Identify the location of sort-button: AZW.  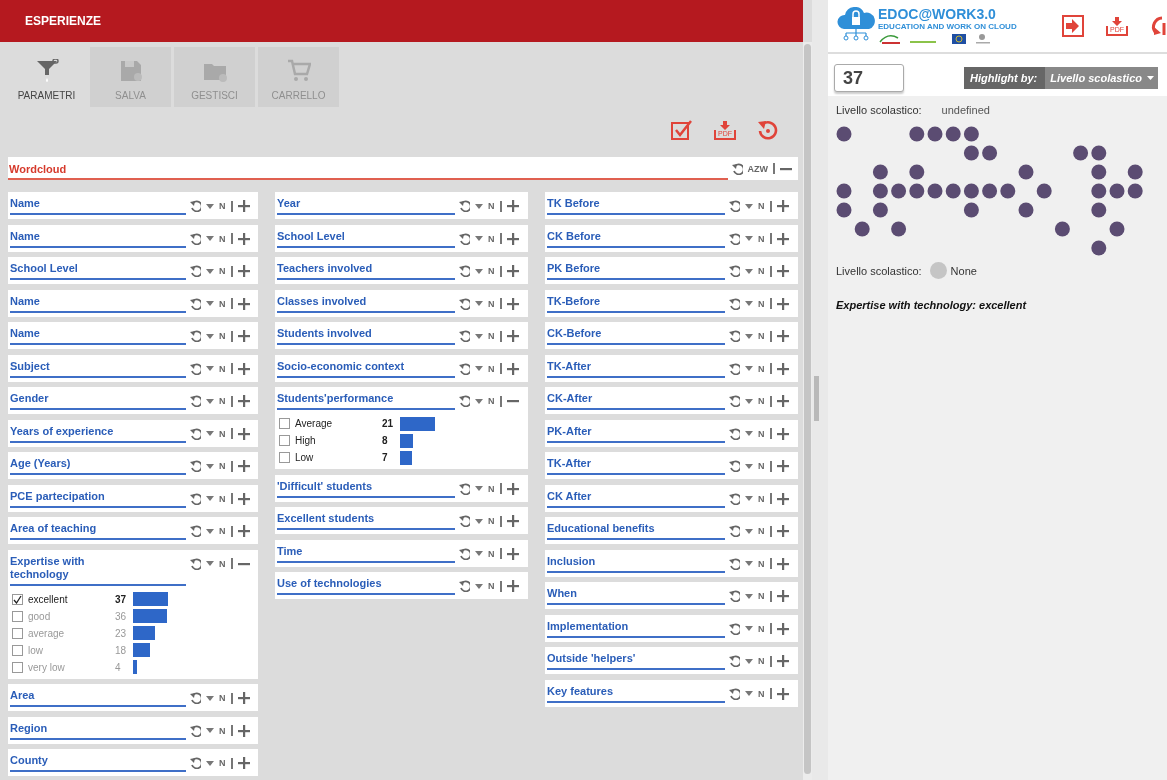
(757, 168).